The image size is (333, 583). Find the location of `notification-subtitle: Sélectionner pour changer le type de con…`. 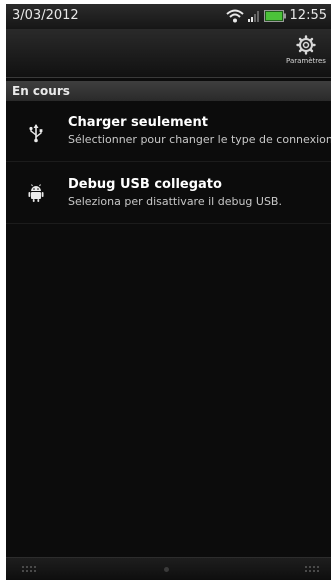

notification-subtitle: Sélectionner pour changer le type de con… is located at coordinates (199, 139).